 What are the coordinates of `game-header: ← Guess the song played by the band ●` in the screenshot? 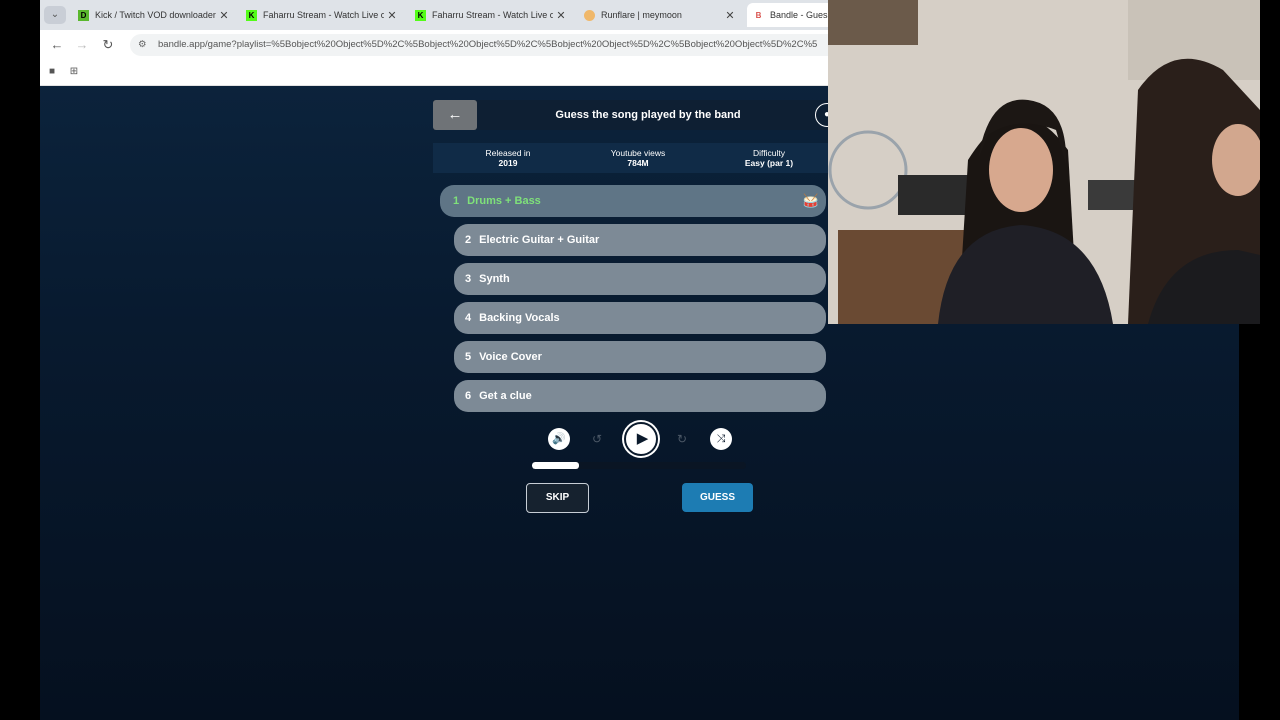 It's located at (638, 115).